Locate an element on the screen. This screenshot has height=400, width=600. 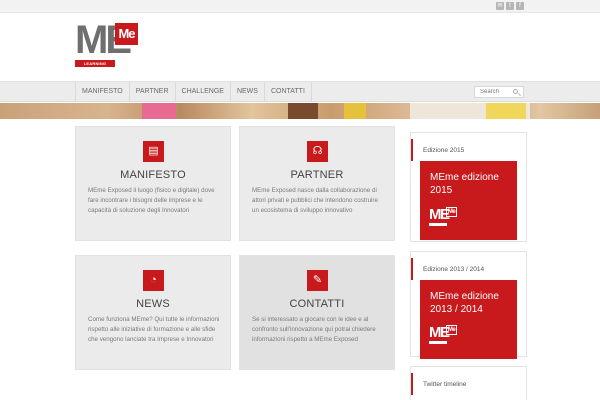
nav-item-contatti: CONTATTI is located at coordinates (287, 92).